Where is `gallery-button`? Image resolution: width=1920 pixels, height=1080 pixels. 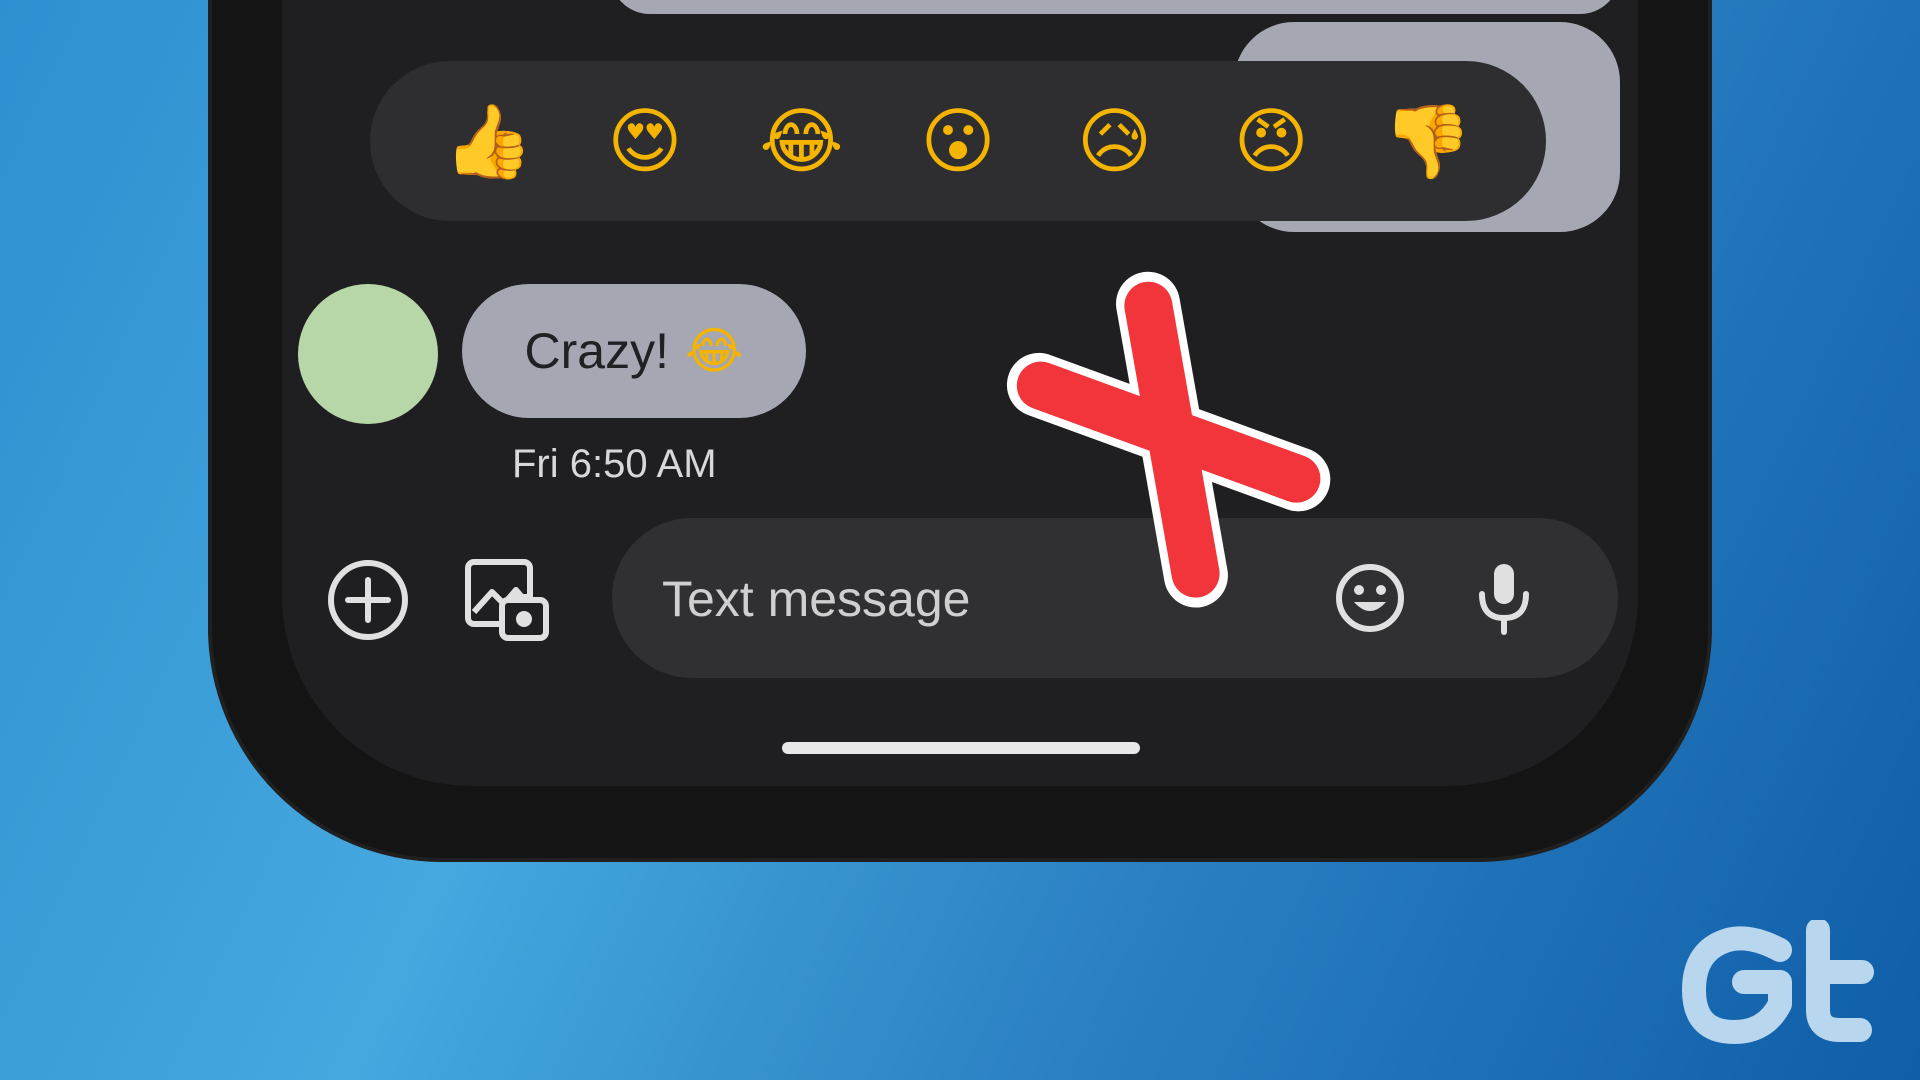
gallery-button is located at coordinates (506, 600).